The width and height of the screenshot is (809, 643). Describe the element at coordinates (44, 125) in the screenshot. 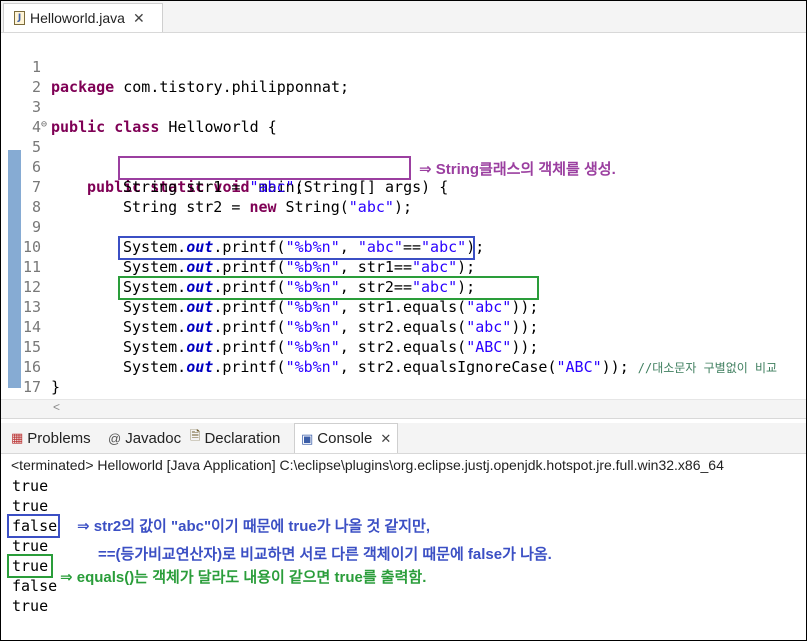

I see `fold-icon: ⊖` at that location.